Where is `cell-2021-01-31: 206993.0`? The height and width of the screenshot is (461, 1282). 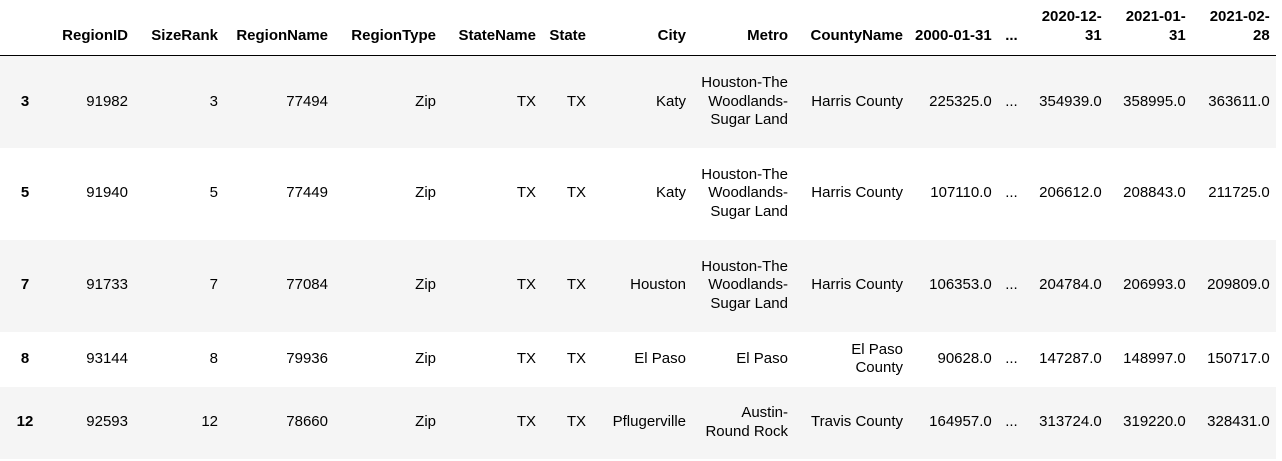
cell-2021-01-31: 206993.0 is located at coordinates (1154, 285).